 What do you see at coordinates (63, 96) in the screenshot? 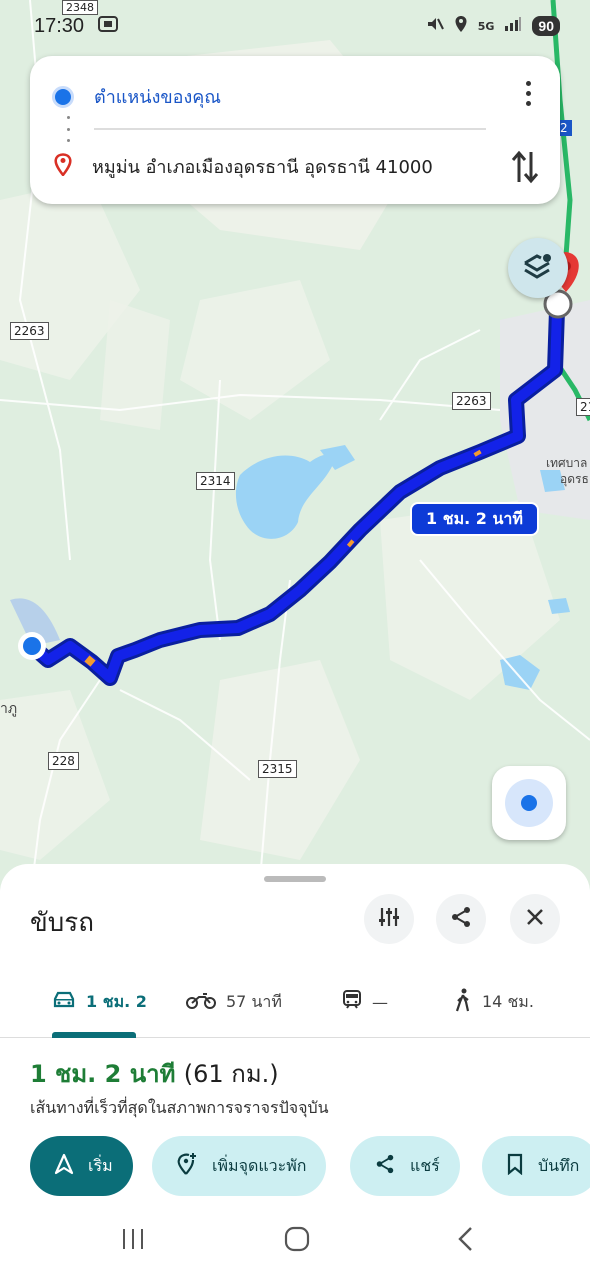
I see `your-location-icon` at bounding box center [63, 96].